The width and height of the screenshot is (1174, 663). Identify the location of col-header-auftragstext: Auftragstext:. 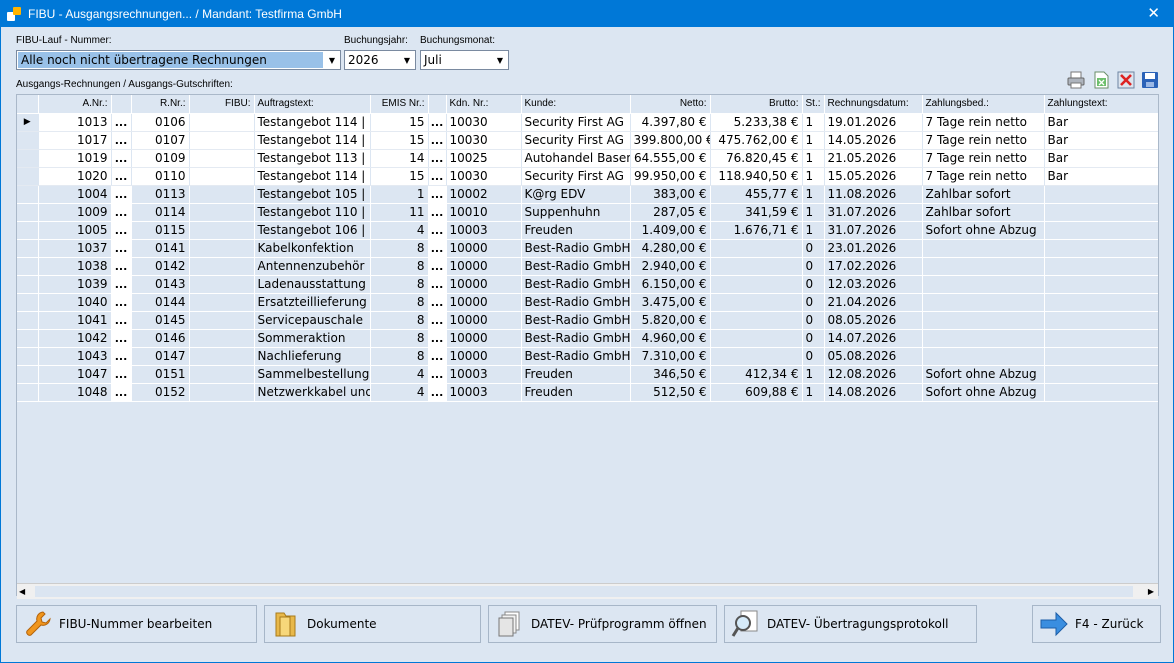
(312, 104).